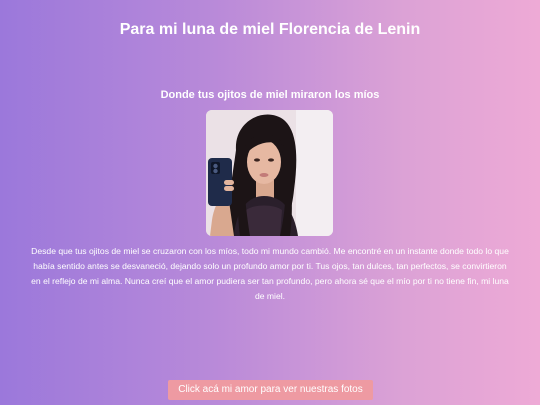  Describe the element at coordinates (269, 173) in the screenshot. I see `portrait-photo` at that location.